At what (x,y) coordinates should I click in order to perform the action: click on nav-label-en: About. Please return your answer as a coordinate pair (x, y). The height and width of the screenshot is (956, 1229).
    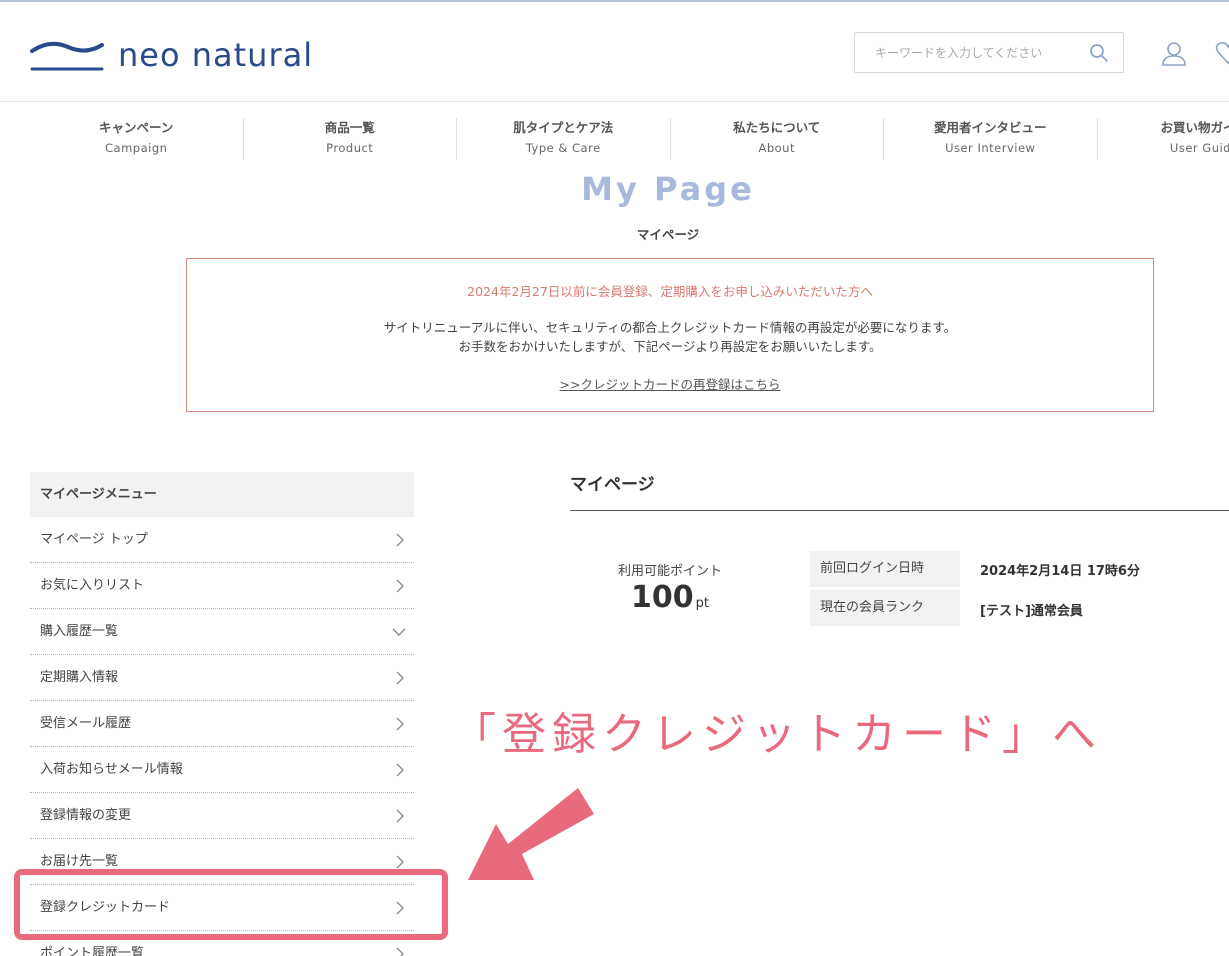
    Looking at the image, I should click on (776, 148).